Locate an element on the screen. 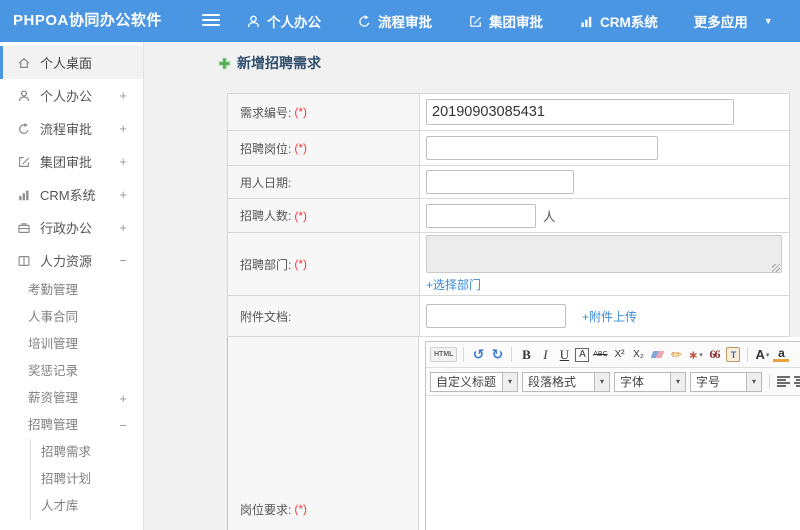 The height and width of the screenshot is (530, 800). blockquote-button: 66 is located at coordinates (714, 355).